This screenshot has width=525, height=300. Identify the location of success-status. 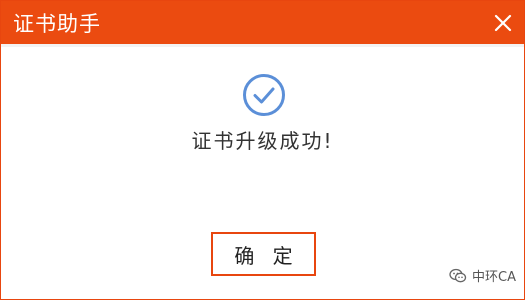
(264, 95).